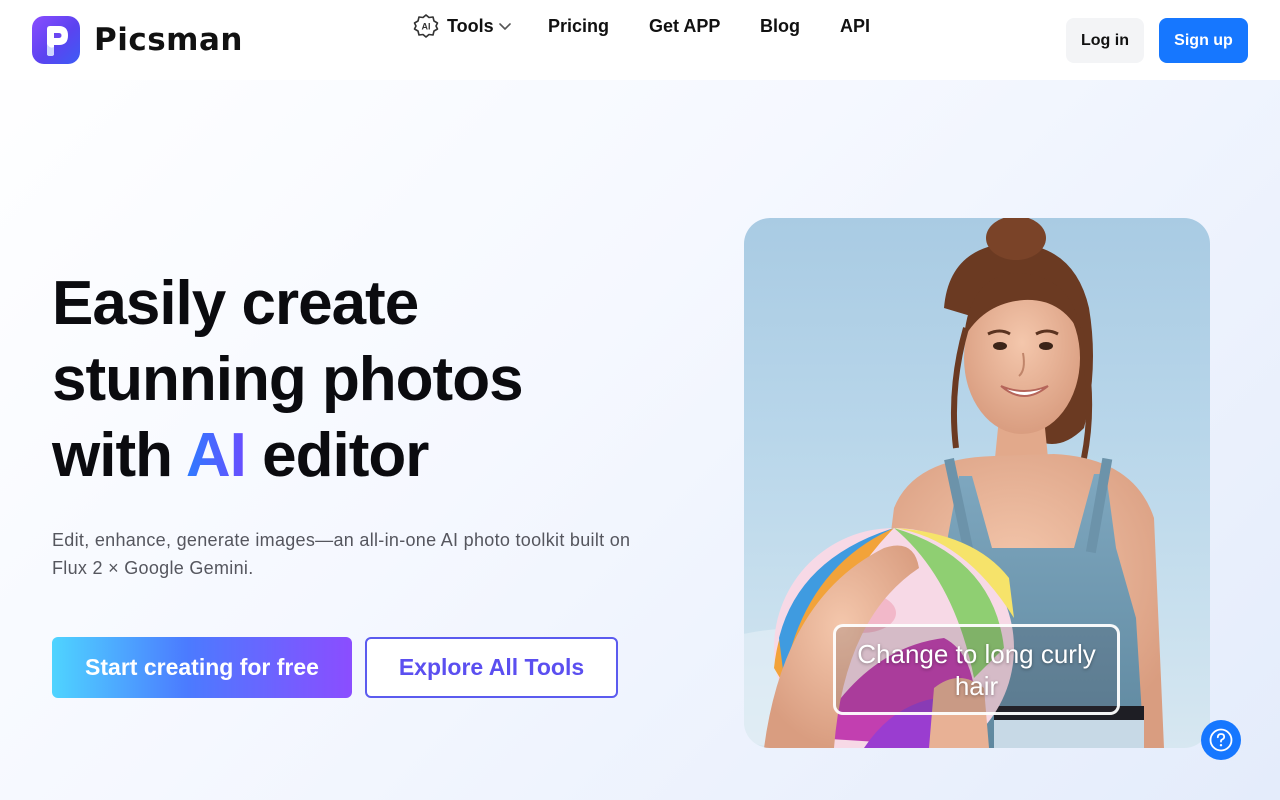  Describe the element at coordinates (491, 667) in the screenshot. I see `explore-tools-button: Explore All Tools` at that location.